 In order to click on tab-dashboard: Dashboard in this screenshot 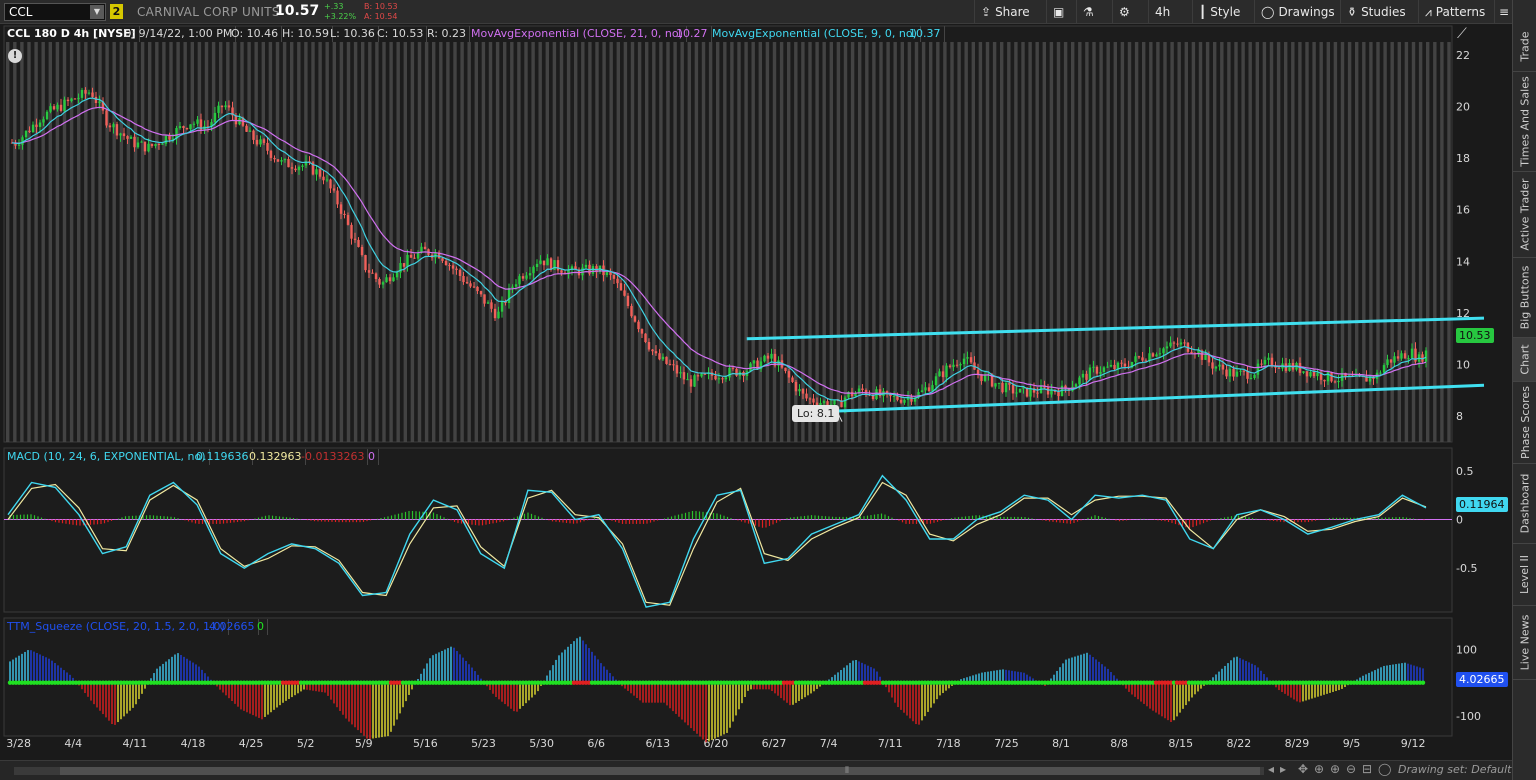, I will do `click(1524, 504)`.